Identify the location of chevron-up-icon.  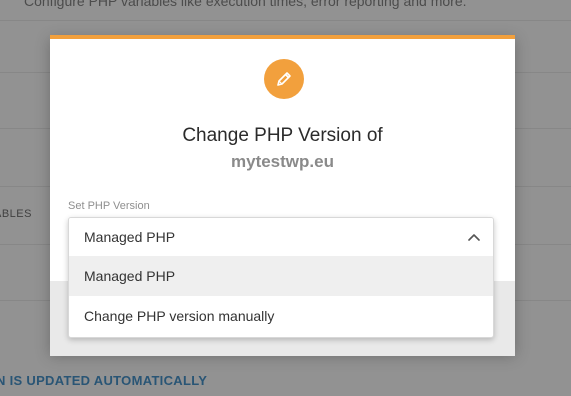
(474, 237).